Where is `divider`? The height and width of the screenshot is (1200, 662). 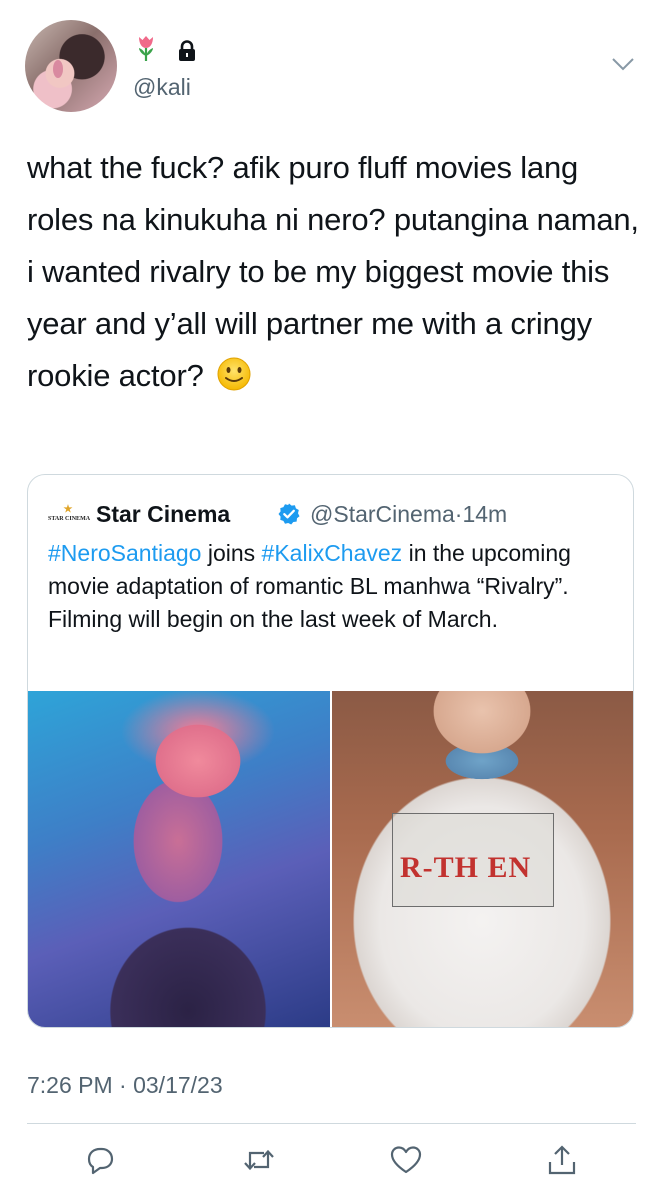
divider is located at coordinates (331, 1123).